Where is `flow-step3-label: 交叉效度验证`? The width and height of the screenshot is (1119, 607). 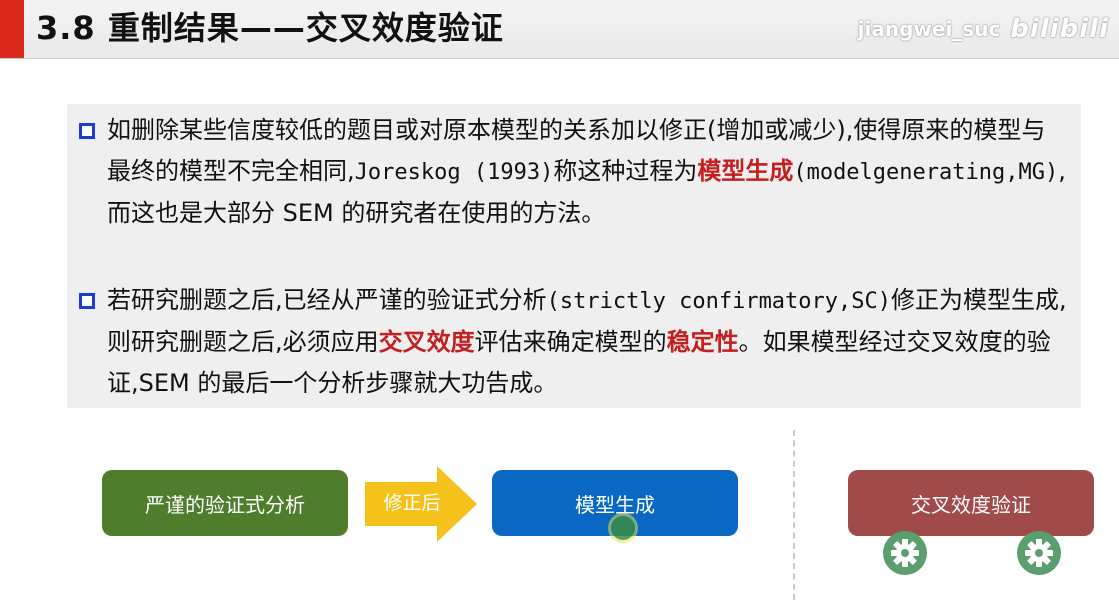
flow-step3-label: 交叉效度验证 is located at coordinates (971, 504).